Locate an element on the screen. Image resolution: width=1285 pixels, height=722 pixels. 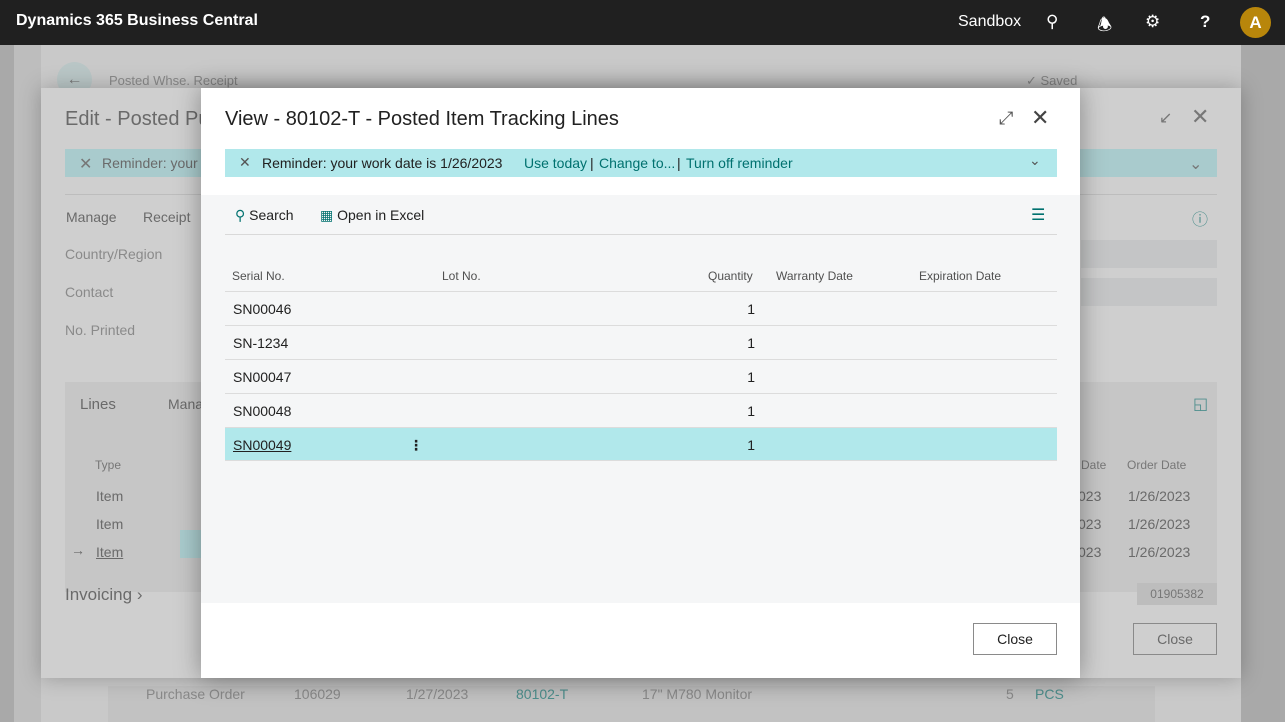
table-row: SN-1234 1 is located at coordinates (641, 342).